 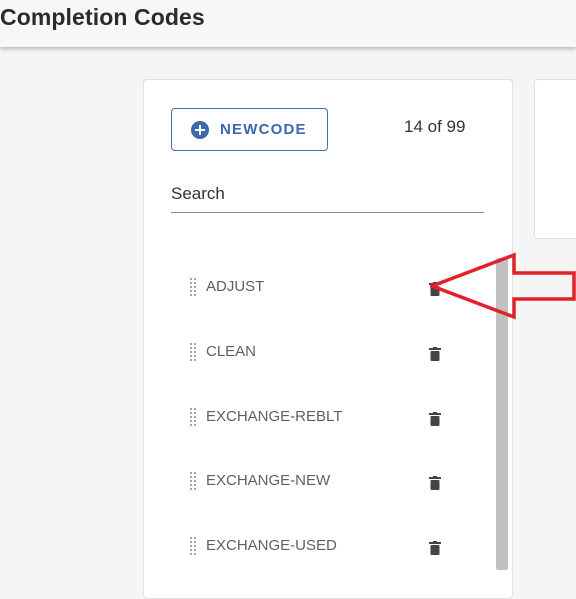 I want to click on new-code-label: NEWCODE, so click(x=263, y=129).